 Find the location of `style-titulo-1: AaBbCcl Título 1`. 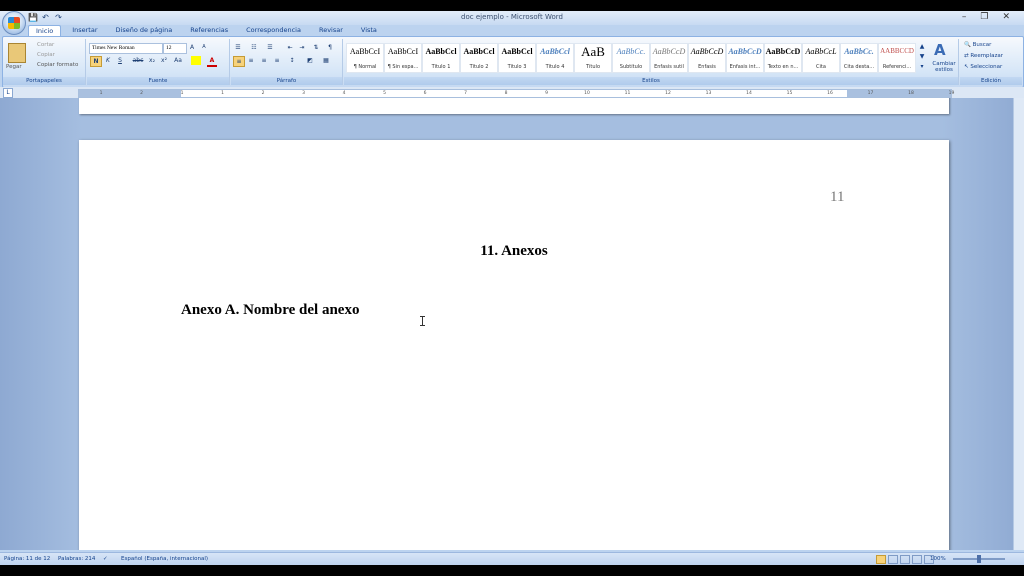

style-titulo-1: AaBbCcl Título 1 is located at coordinates (441, 58).